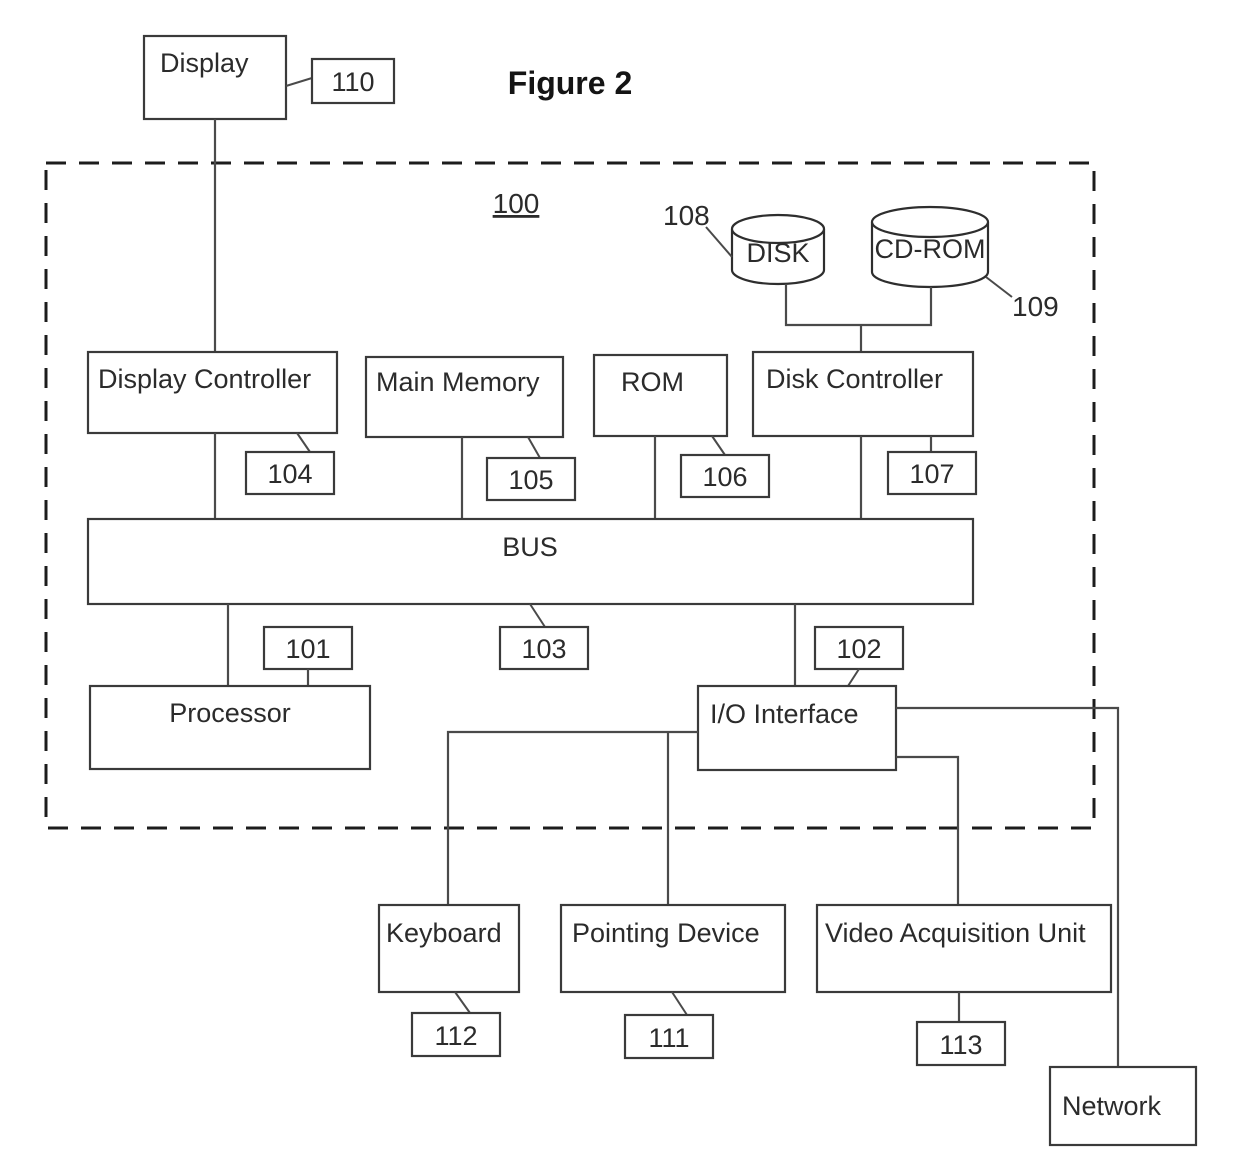  Describe the element at coordinates (724, 477) in the screenshot. I see `rom-ref-label: 106` at that location.